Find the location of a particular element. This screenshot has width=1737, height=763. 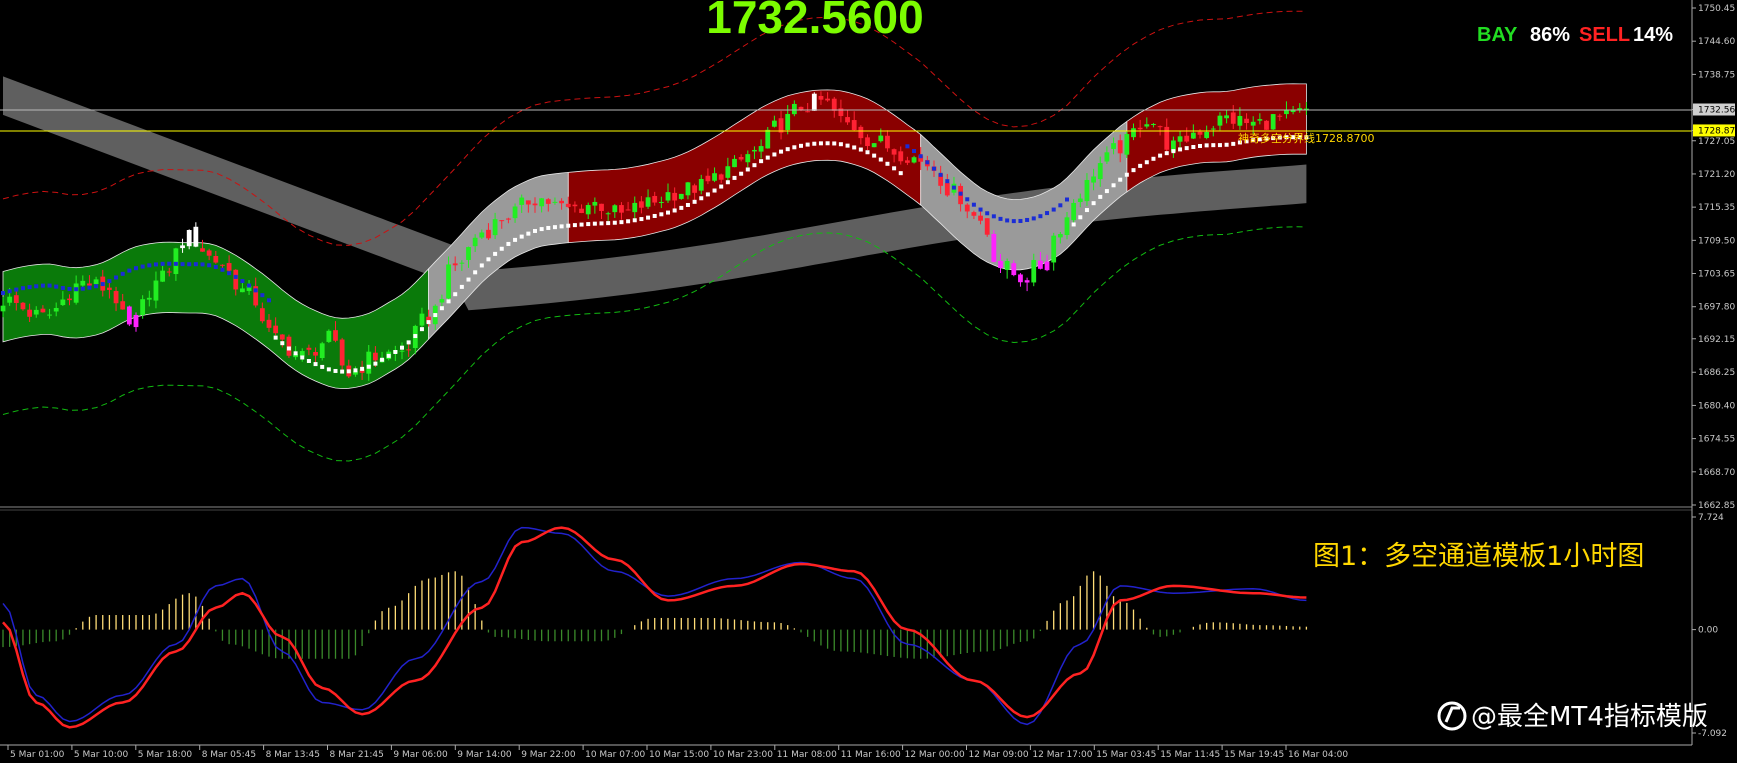

price-tick-label: 1692.15 is located at coordinates (1716, 340).